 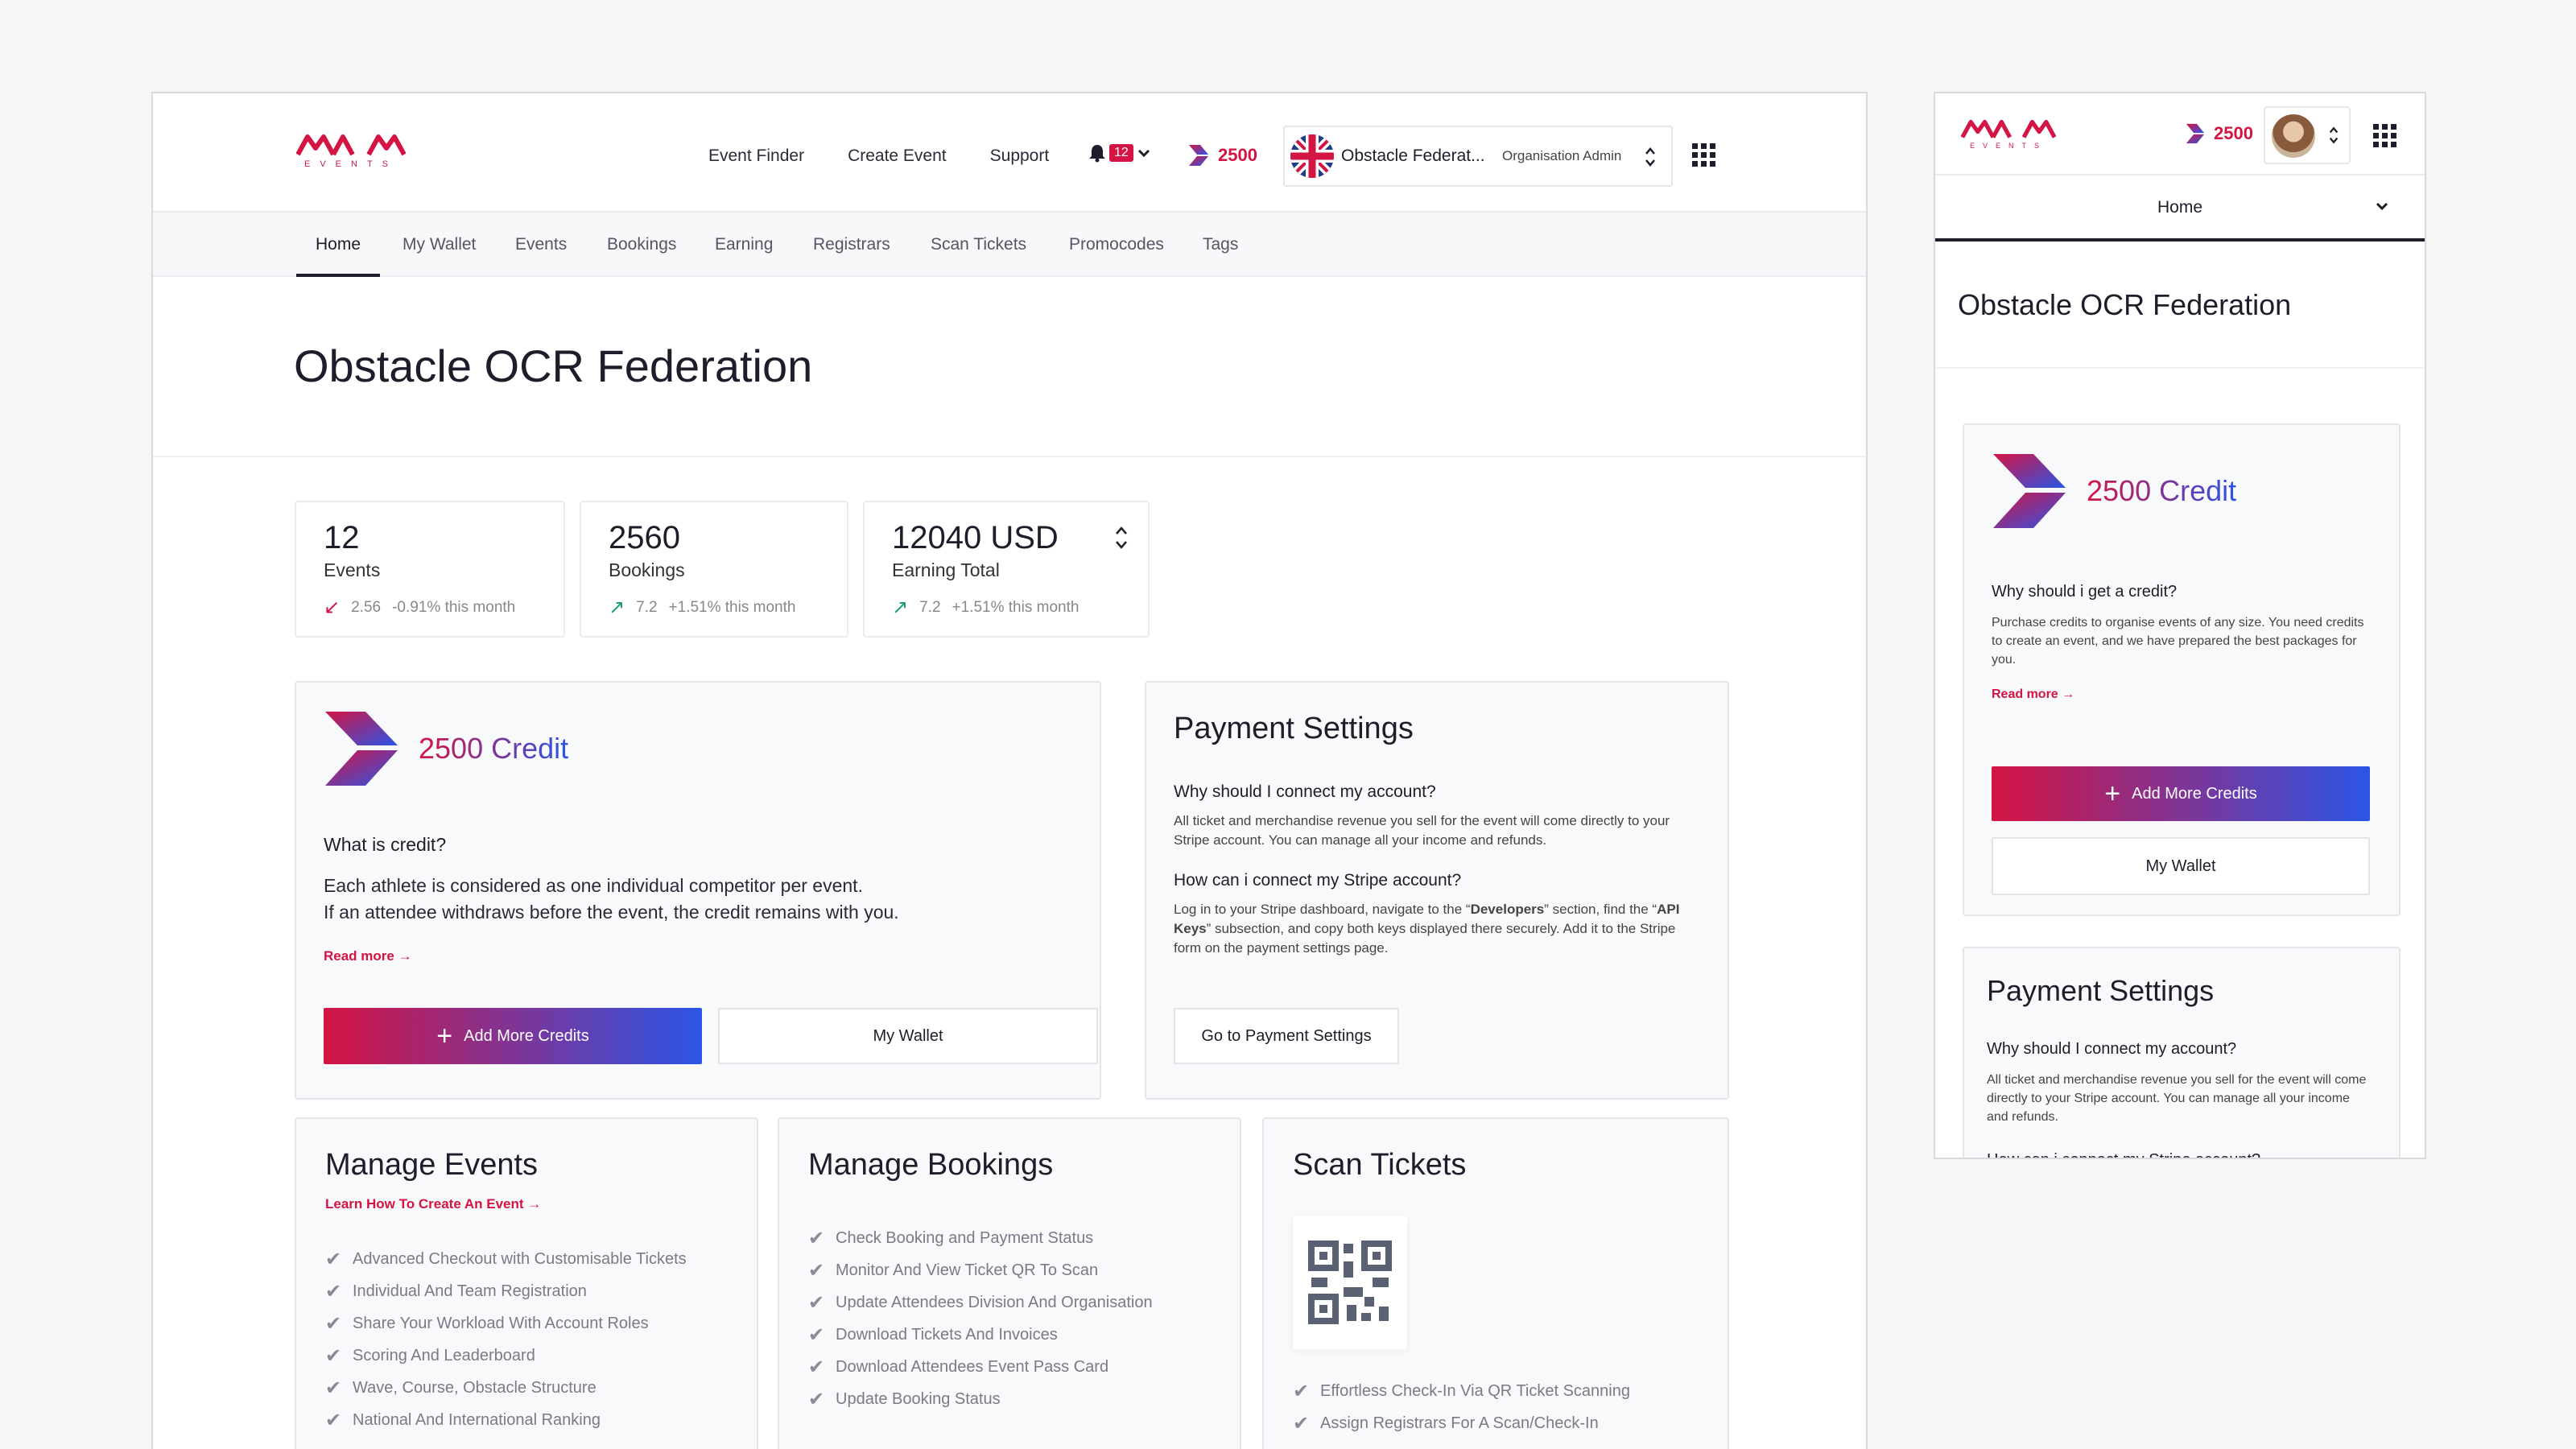 I want to click on currency-switch-icon, so click(x=1121, y=537).